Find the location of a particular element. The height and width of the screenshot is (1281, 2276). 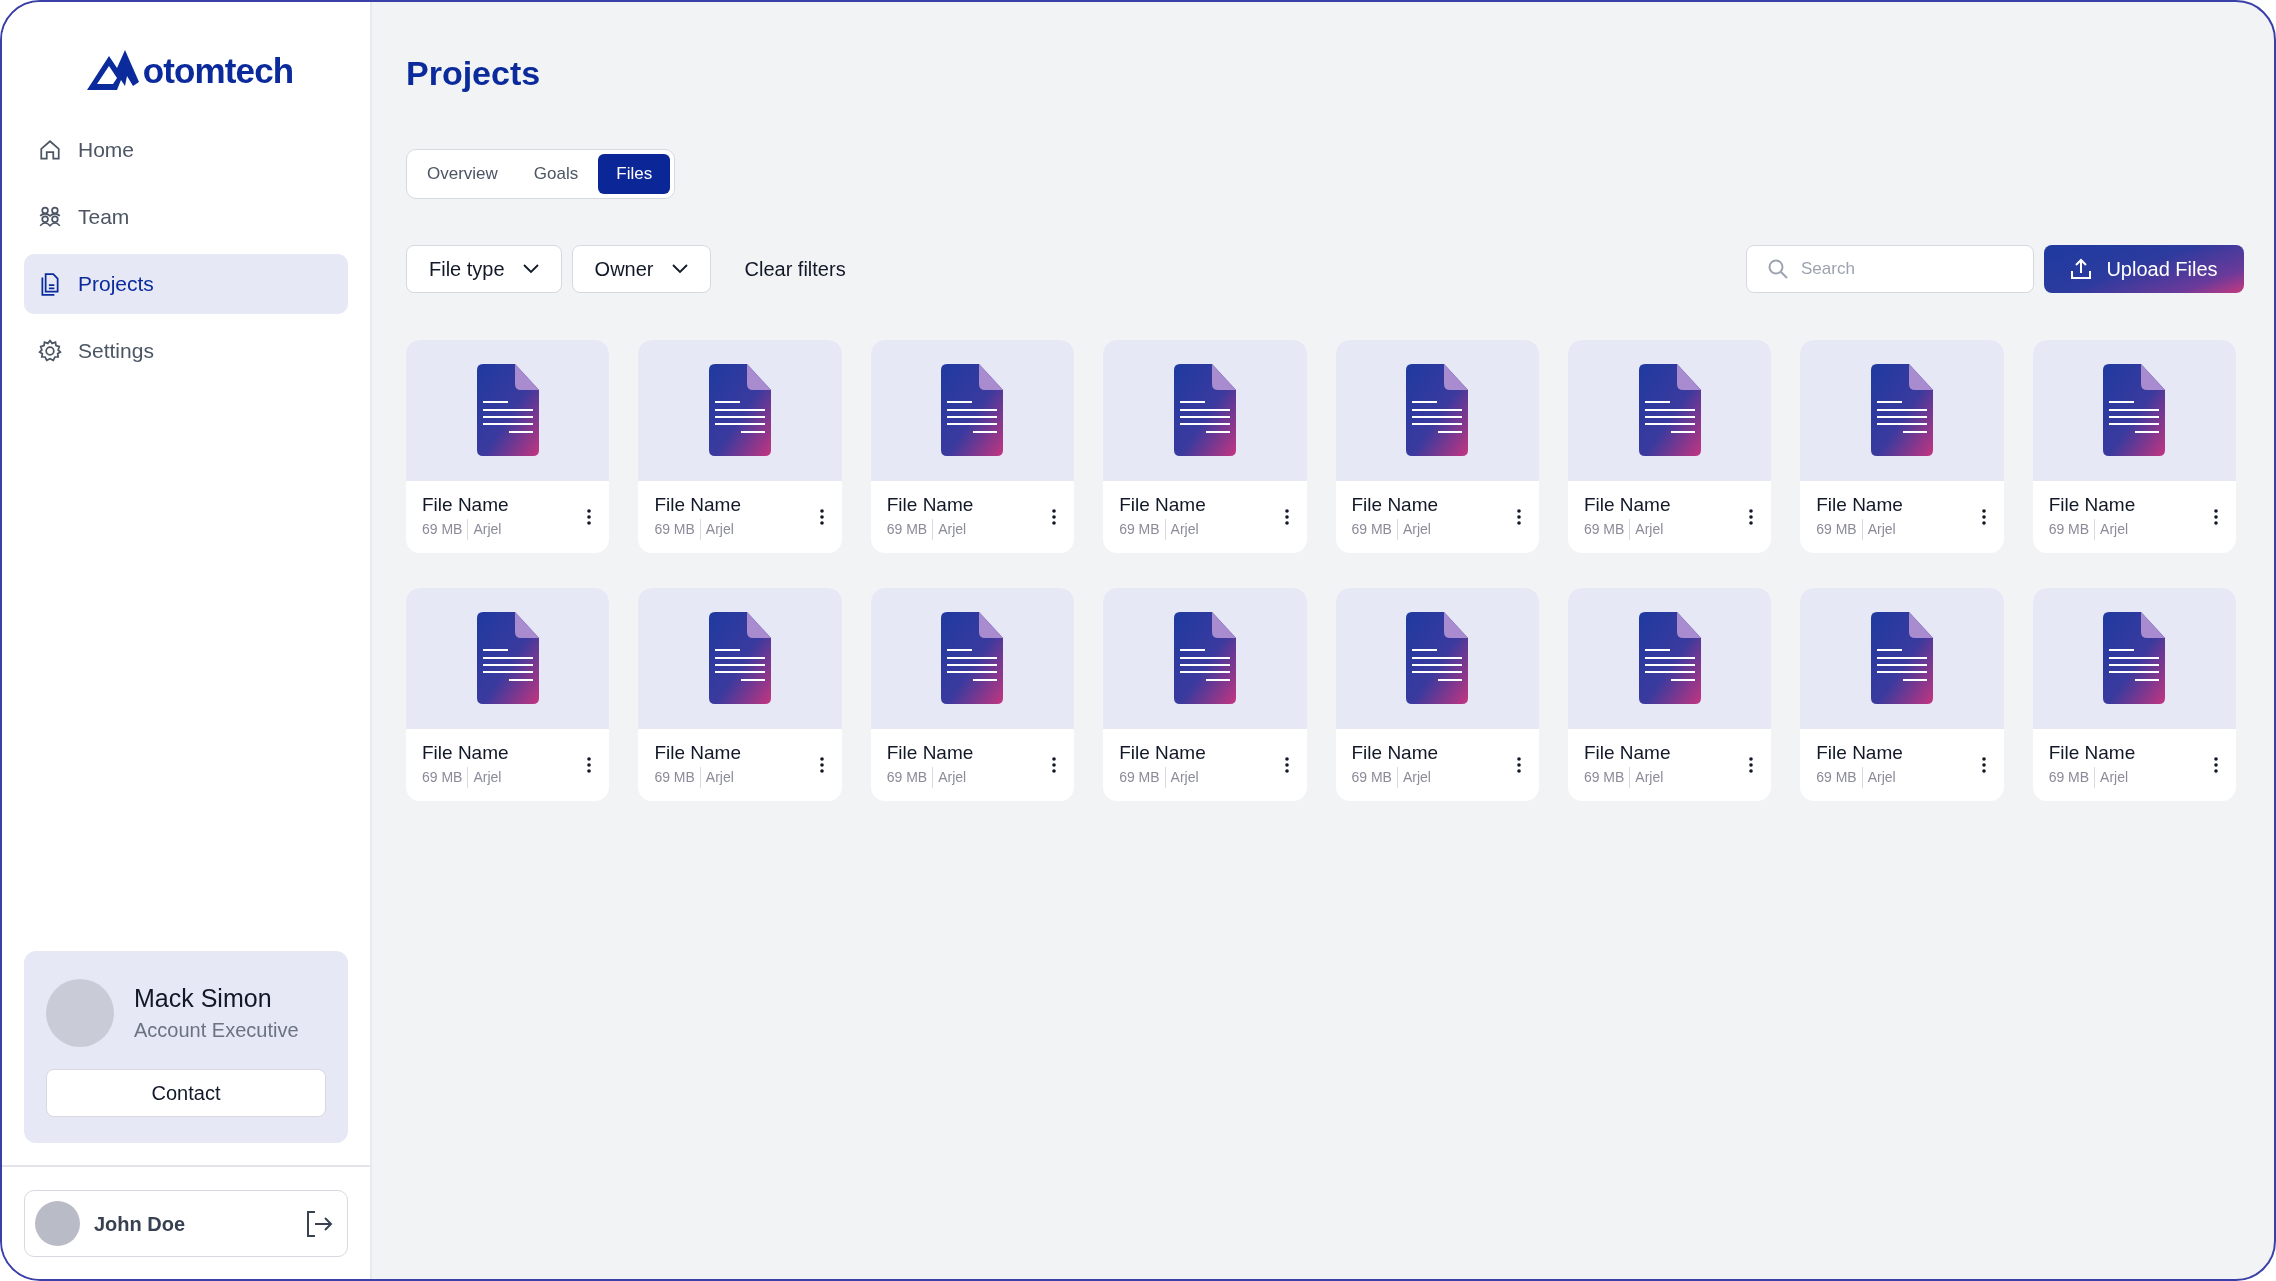

avatar is located at coordinates (57, 1223).